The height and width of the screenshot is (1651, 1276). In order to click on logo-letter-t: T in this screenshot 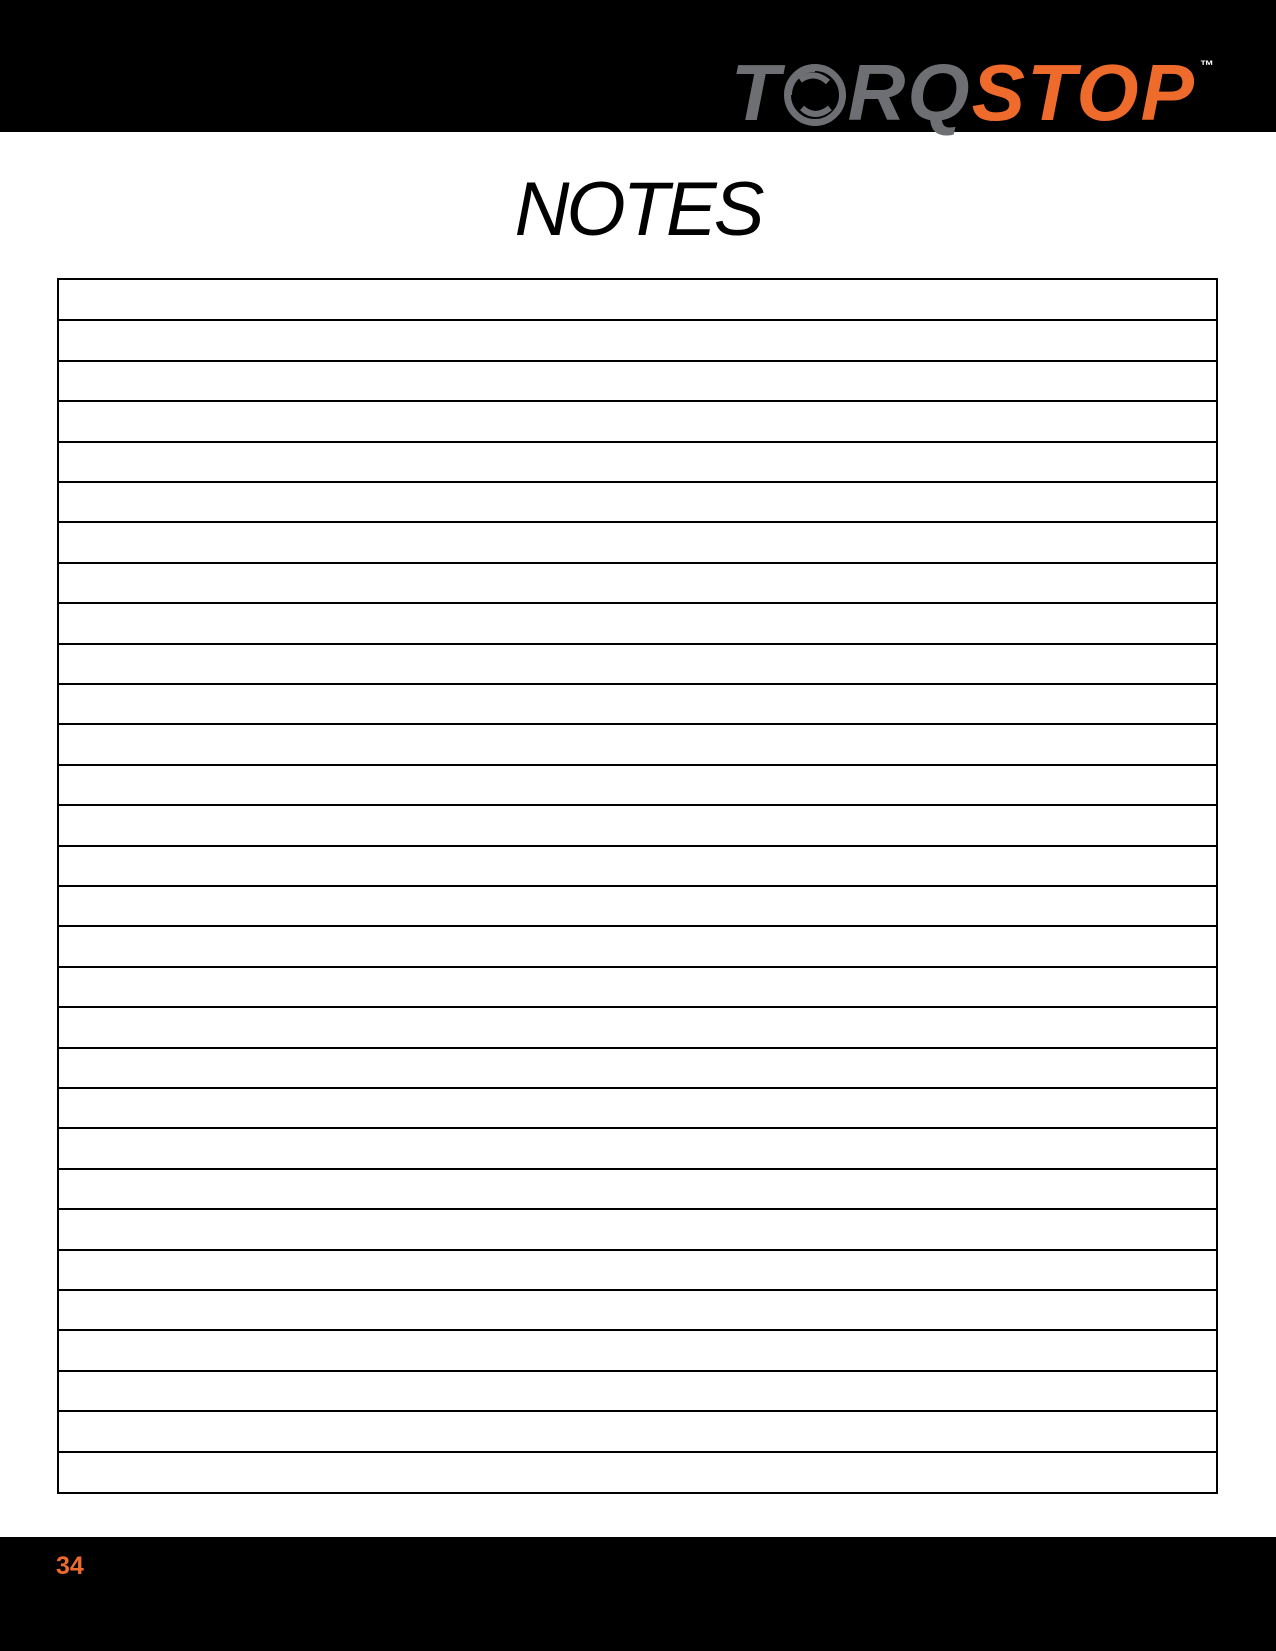, I will do `click(756, 92)`.